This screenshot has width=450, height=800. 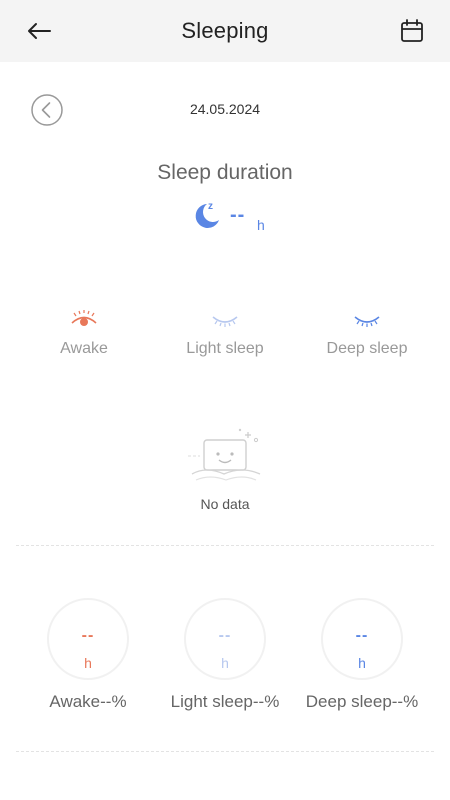 I want to click on awake-percent-label: Awake--%, so click(x=88, y=701).